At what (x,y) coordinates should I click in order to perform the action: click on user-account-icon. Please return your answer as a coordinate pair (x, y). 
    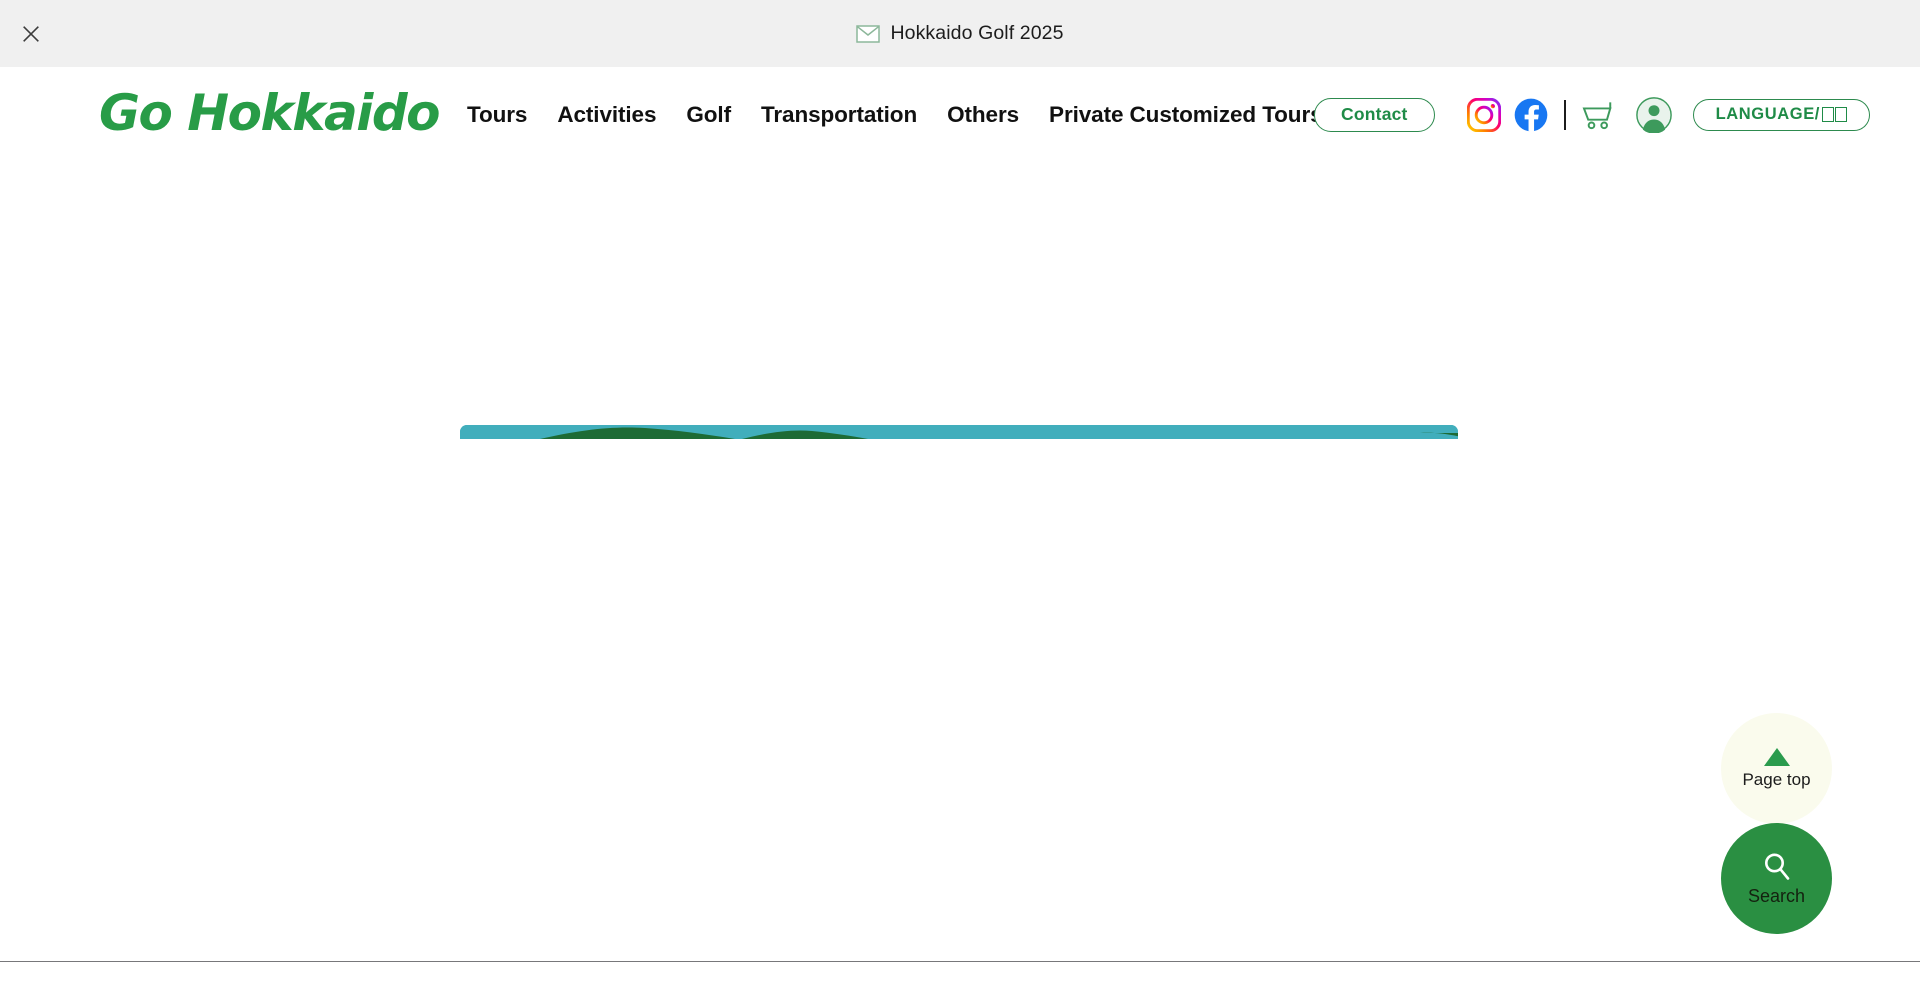
    Looking at the image, I should click on (1653, 114).